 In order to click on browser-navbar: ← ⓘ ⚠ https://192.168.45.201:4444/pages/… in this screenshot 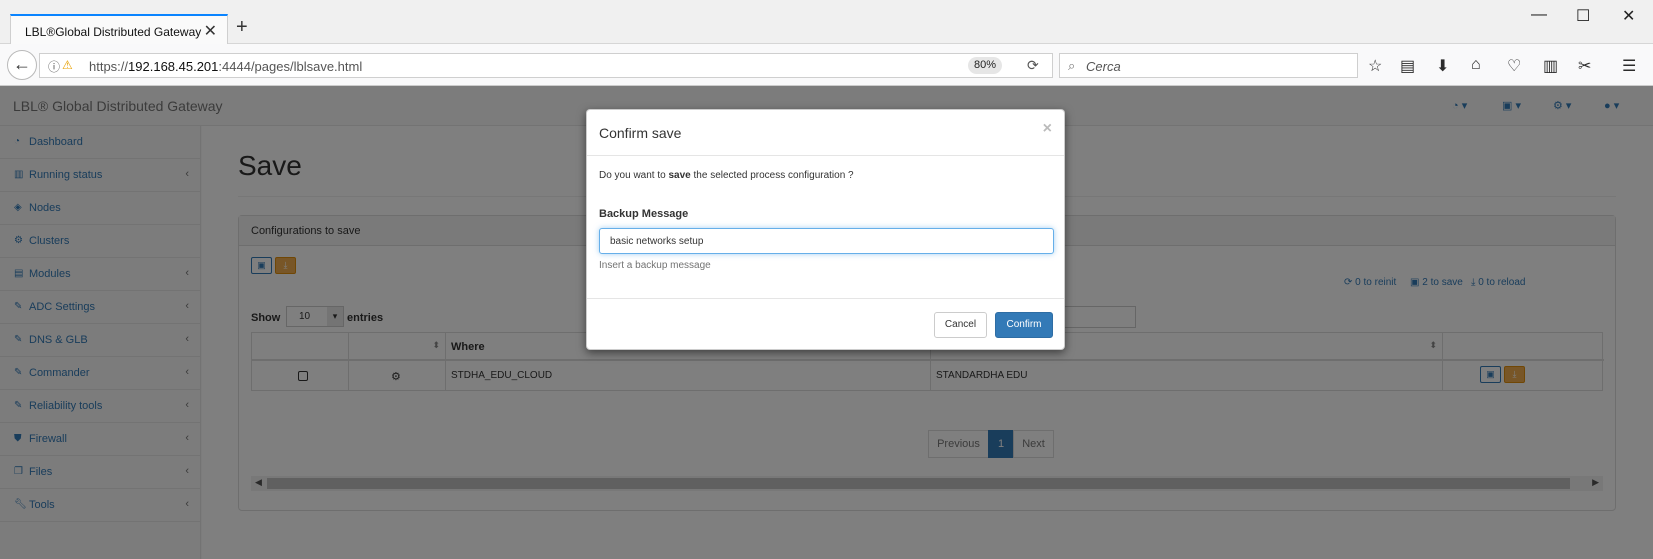, I will do `click(826, 65)`.